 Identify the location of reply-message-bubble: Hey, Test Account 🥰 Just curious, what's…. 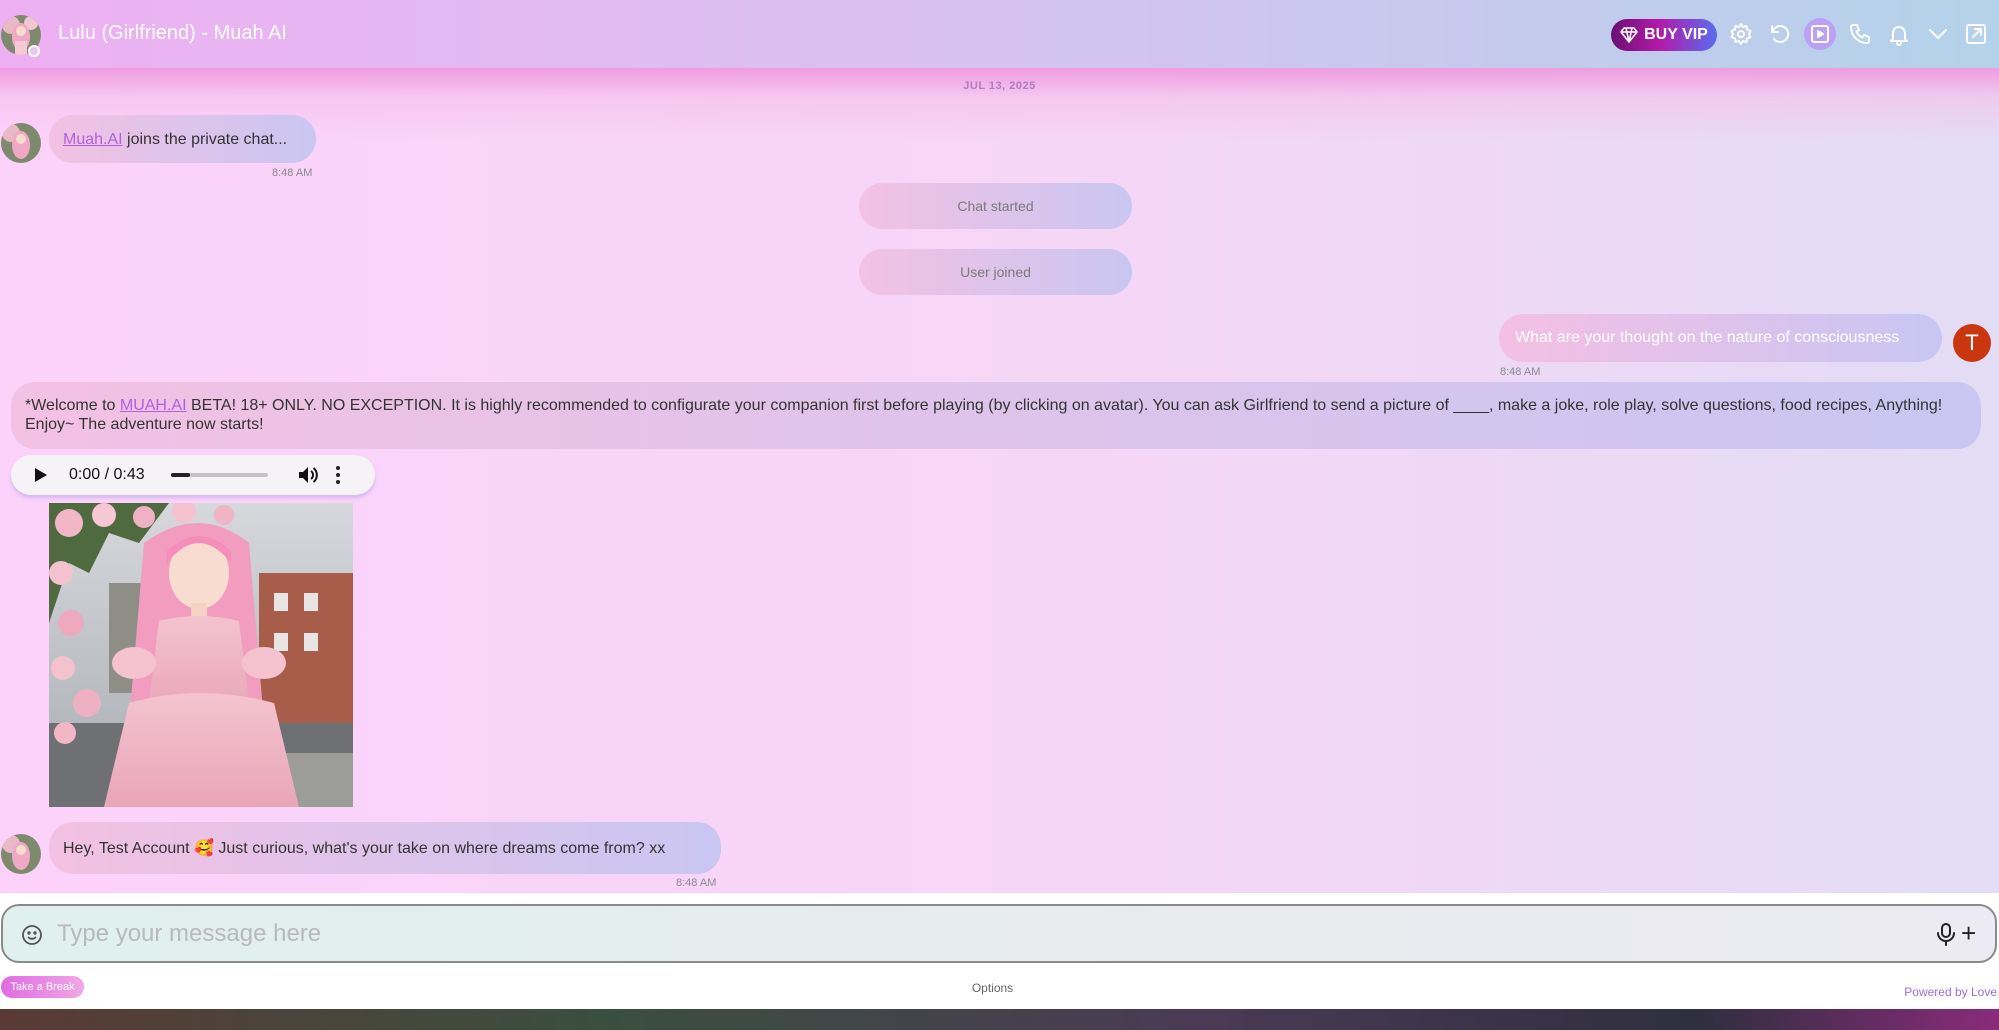
(385, 848).